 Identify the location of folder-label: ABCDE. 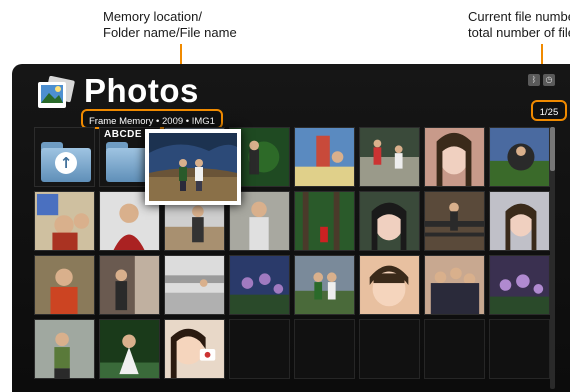
(123, 134).